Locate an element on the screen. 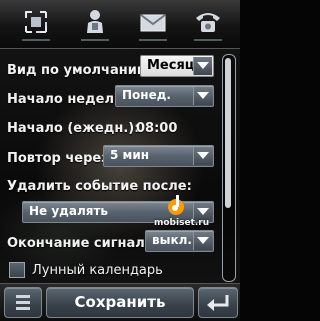 This screenshot has width=320, height=321. tab-bar is located at coordinates (120, 24).